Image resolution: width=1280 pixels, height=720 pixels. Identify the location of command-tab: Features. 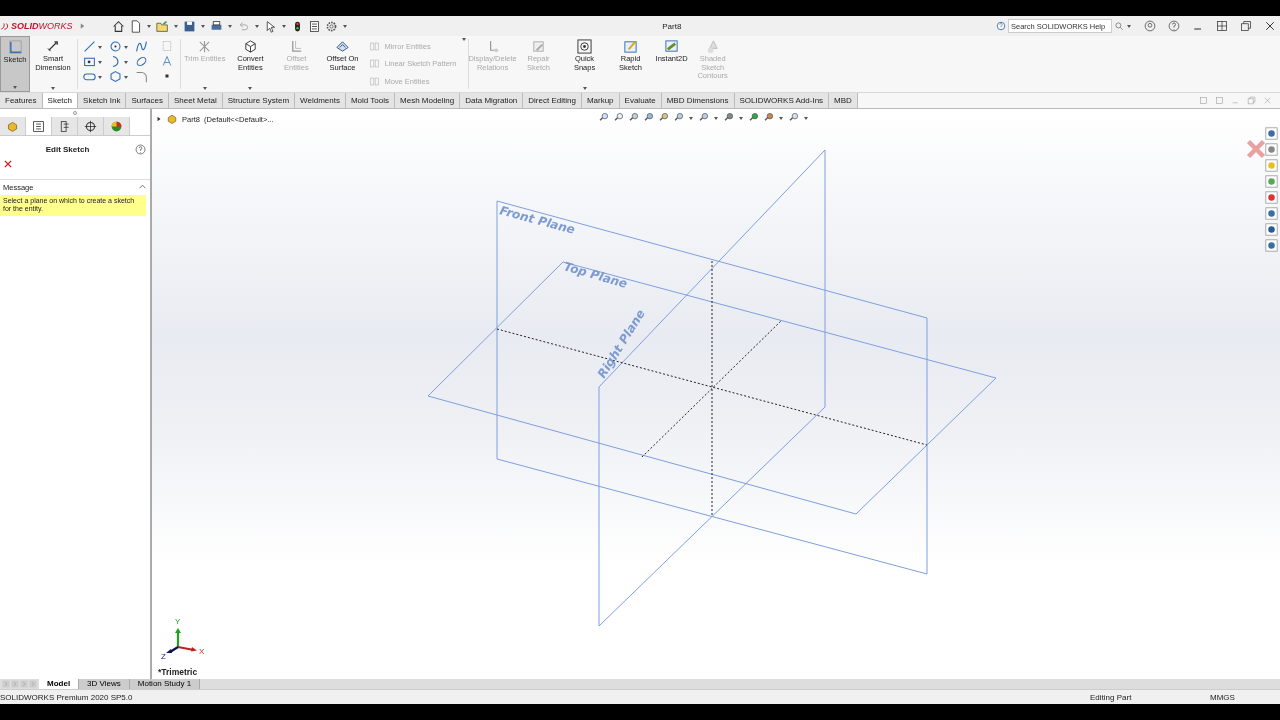
(21, 100).